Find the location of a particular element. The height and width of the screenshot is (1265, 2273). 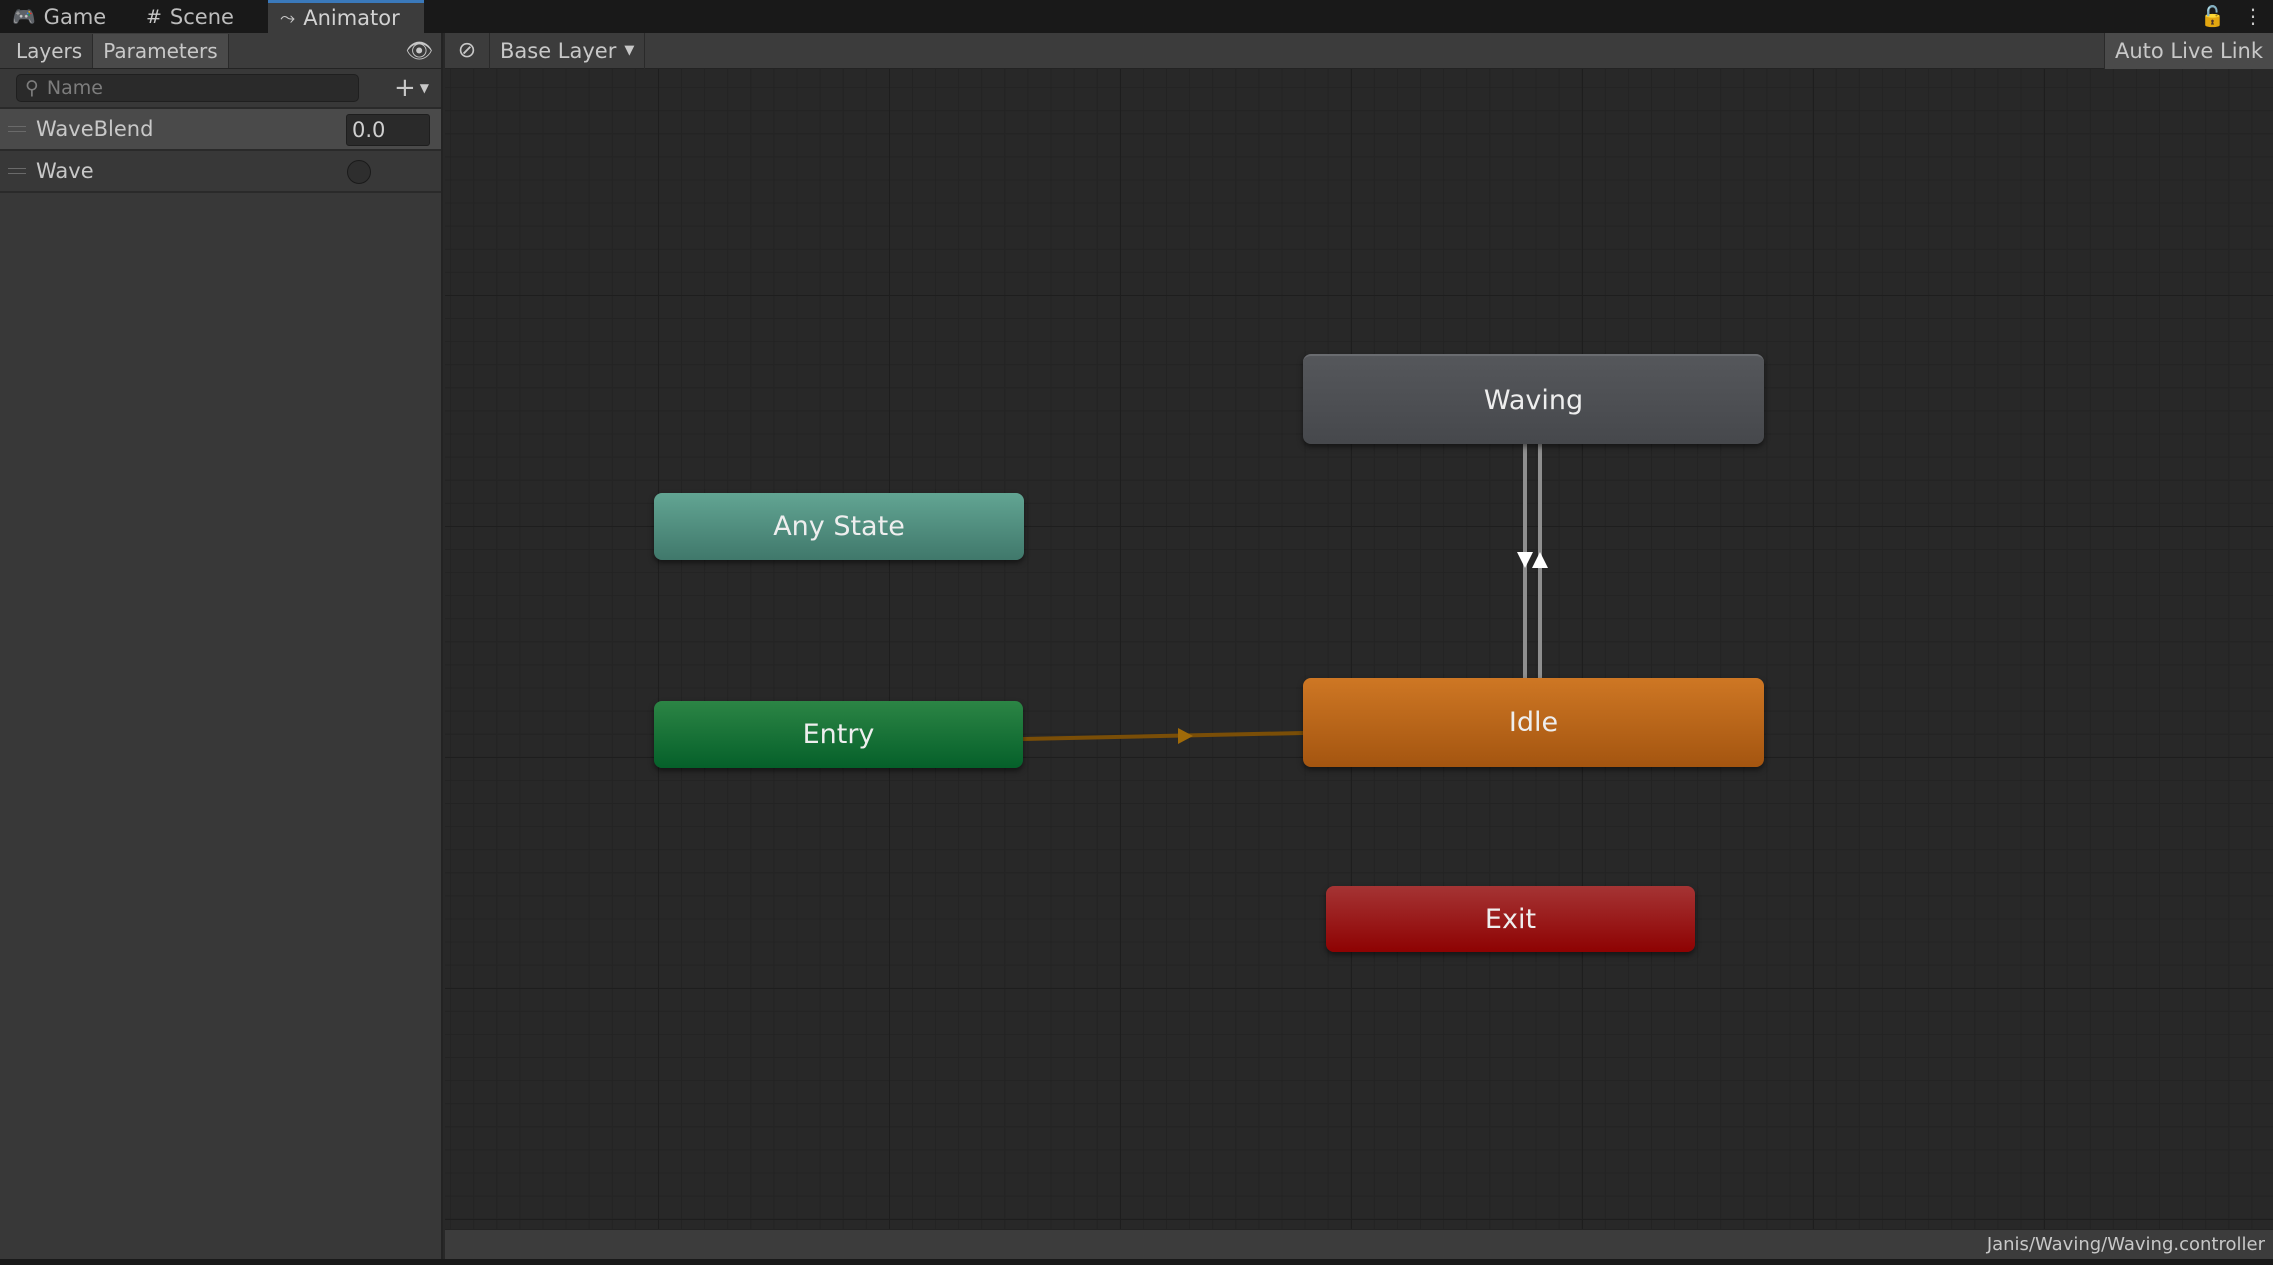

parameter-name: Wave is located at coordinates (65, 171).